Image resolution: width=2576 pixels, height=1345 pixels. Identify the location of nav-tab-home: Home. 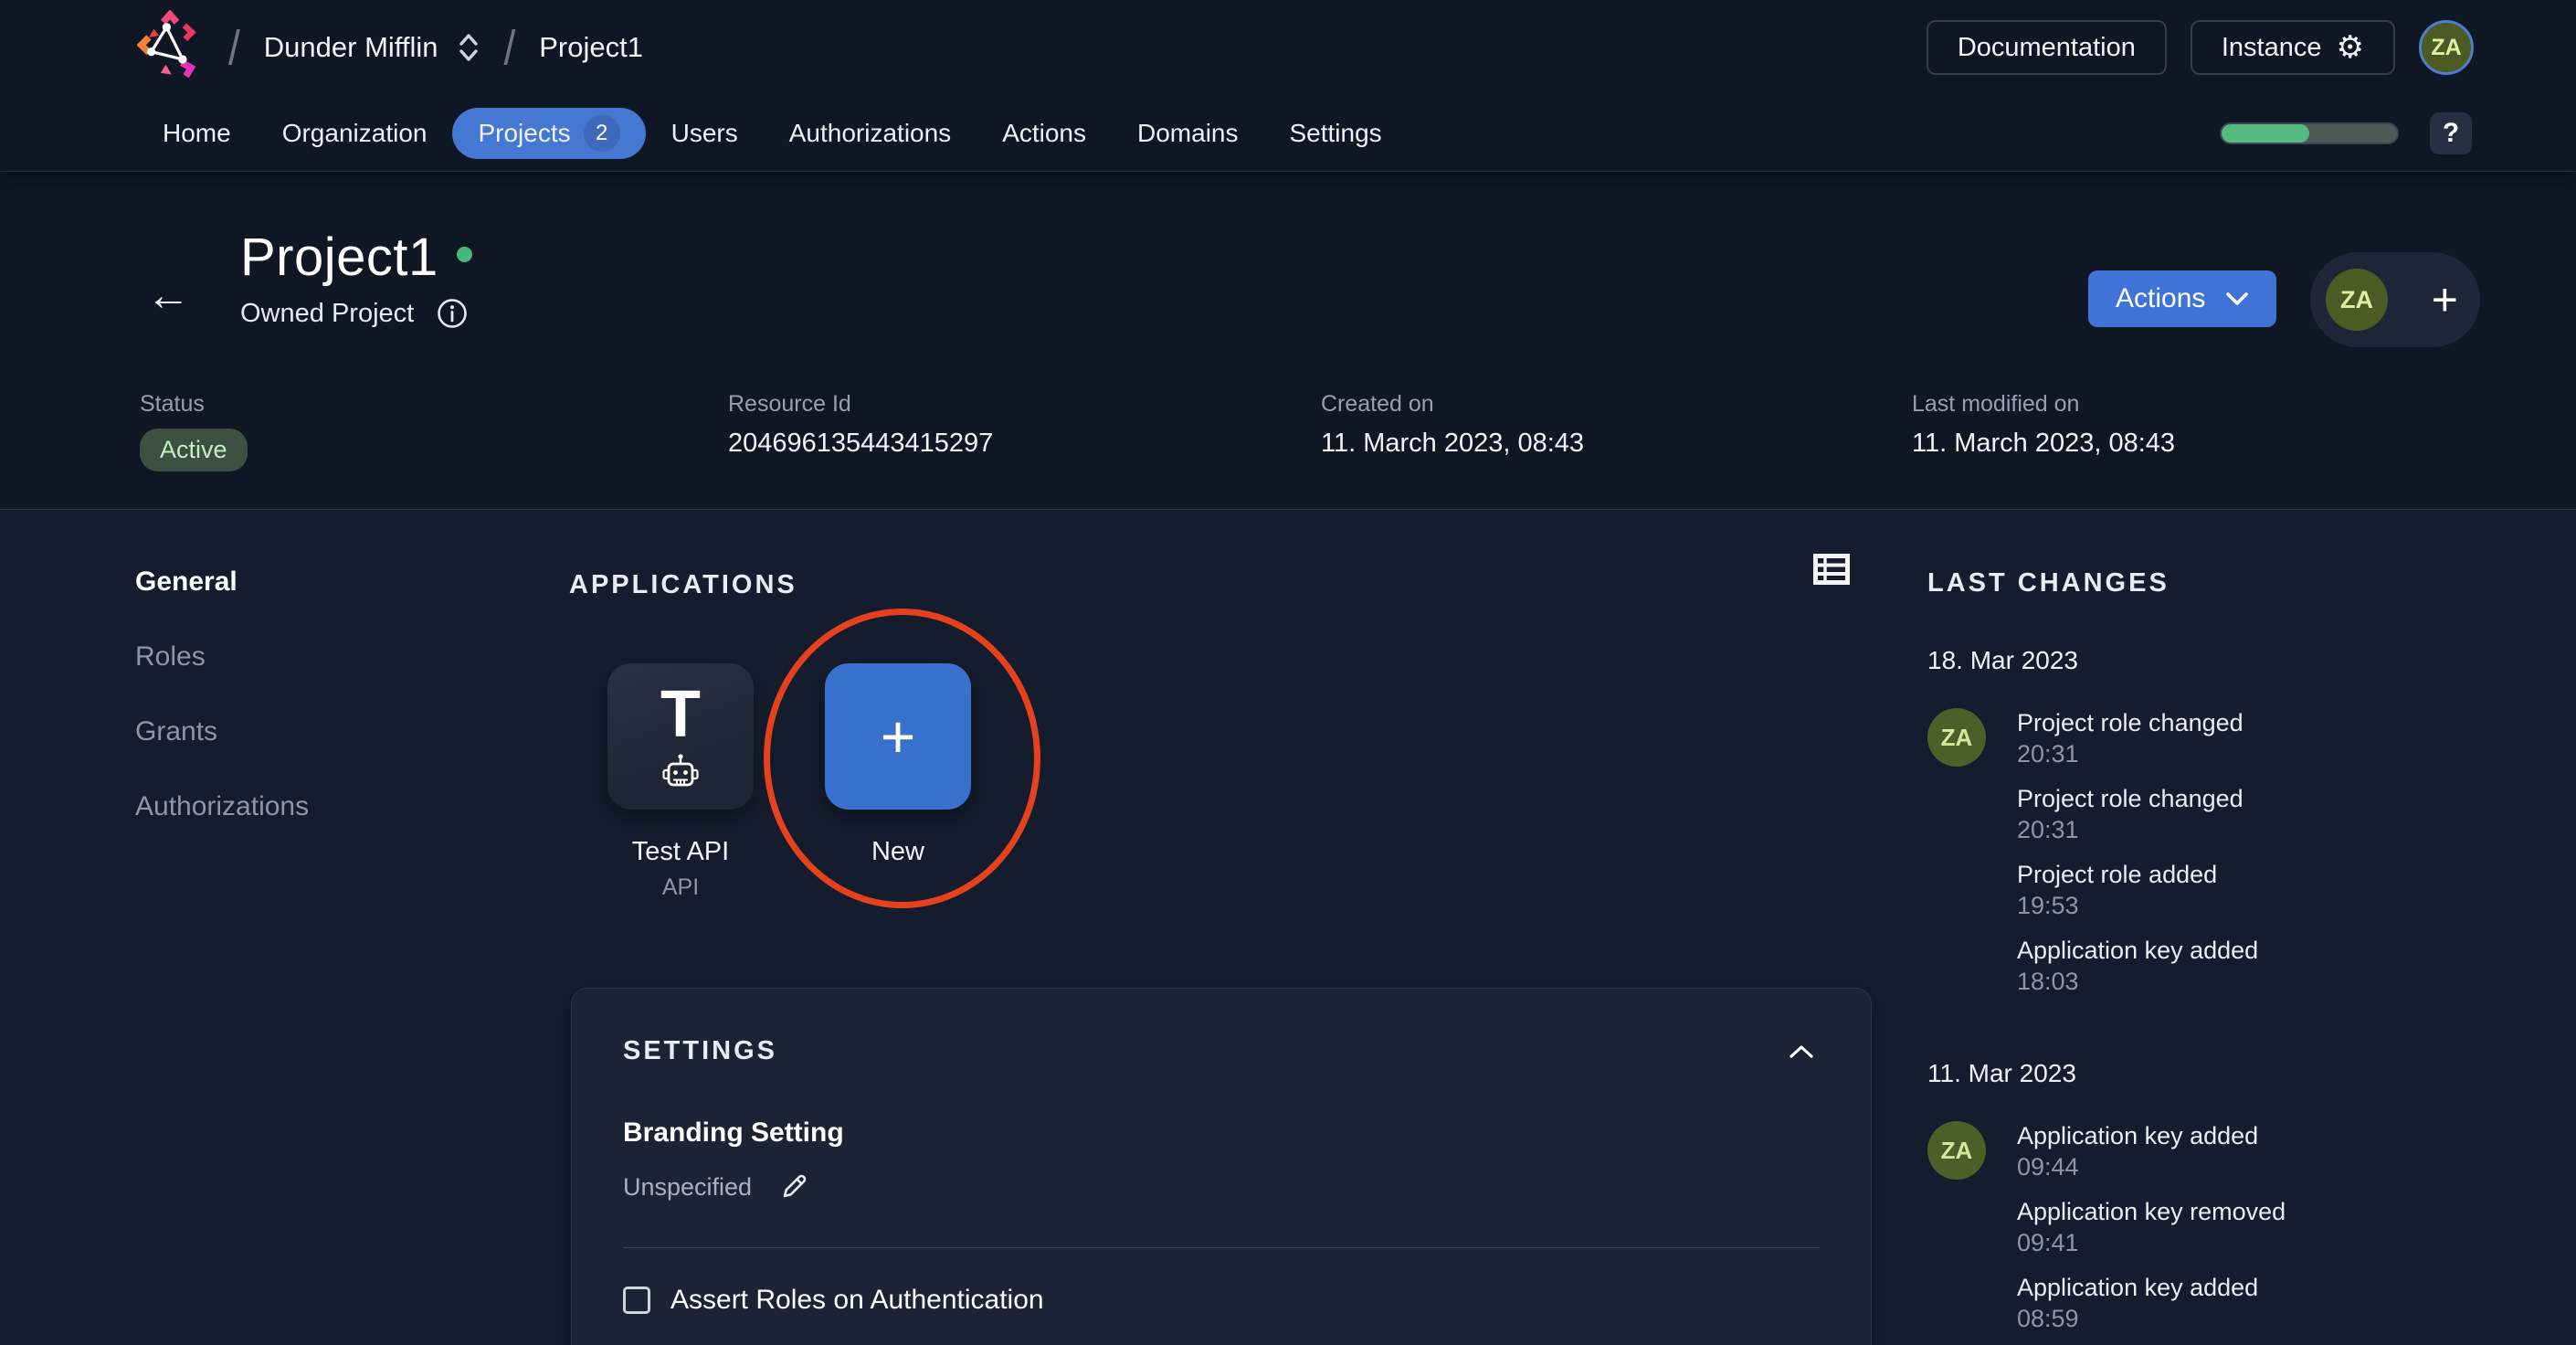
(197, 133).